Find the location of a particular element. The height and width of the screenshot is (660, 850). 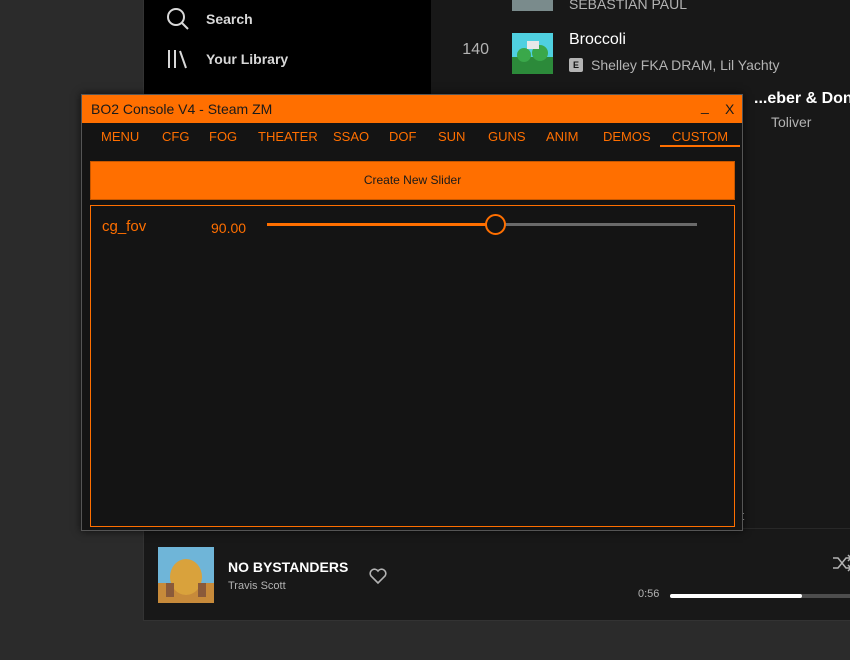

slider-value: 90.00 is located at coordinates (229, 228).